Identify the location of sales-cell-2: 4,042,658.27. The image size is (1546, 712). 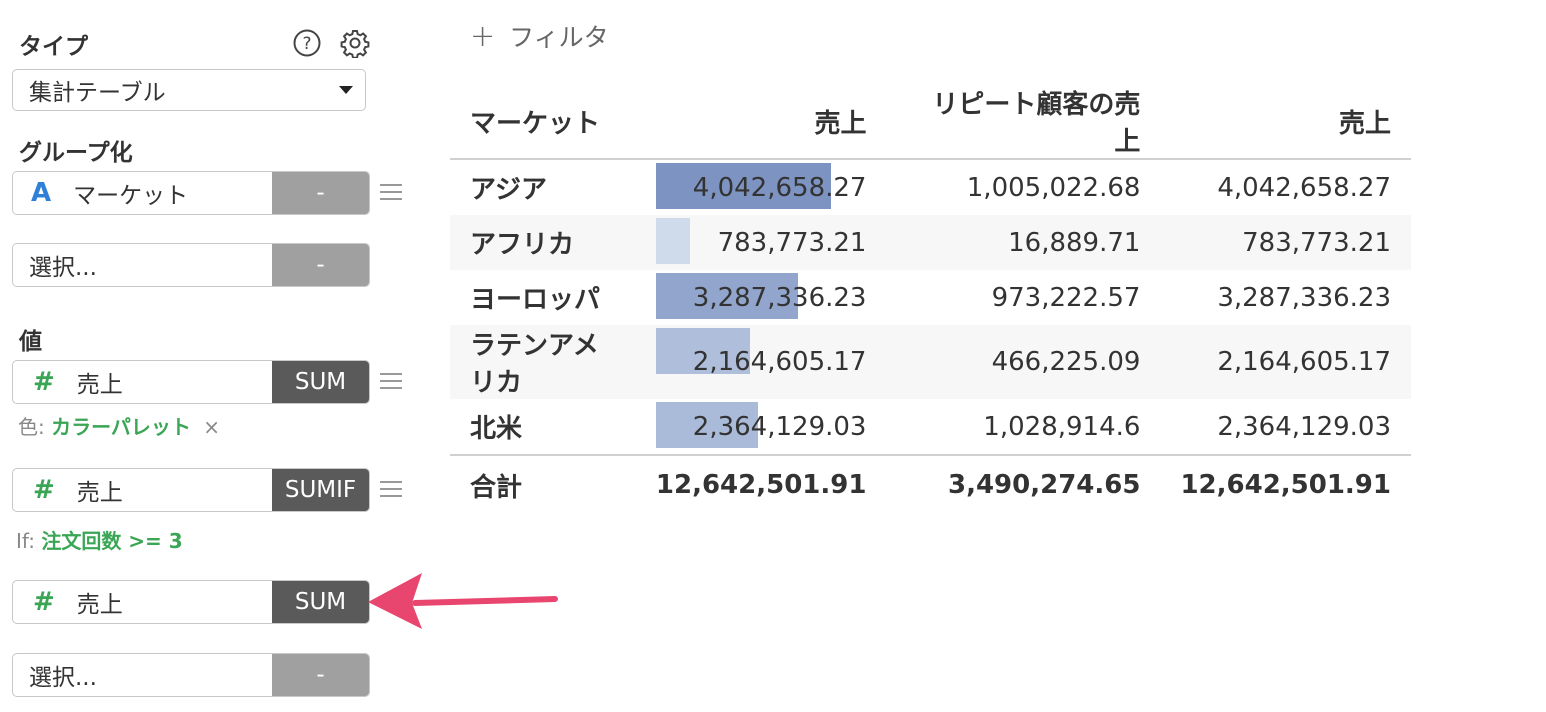
(1304, 187).